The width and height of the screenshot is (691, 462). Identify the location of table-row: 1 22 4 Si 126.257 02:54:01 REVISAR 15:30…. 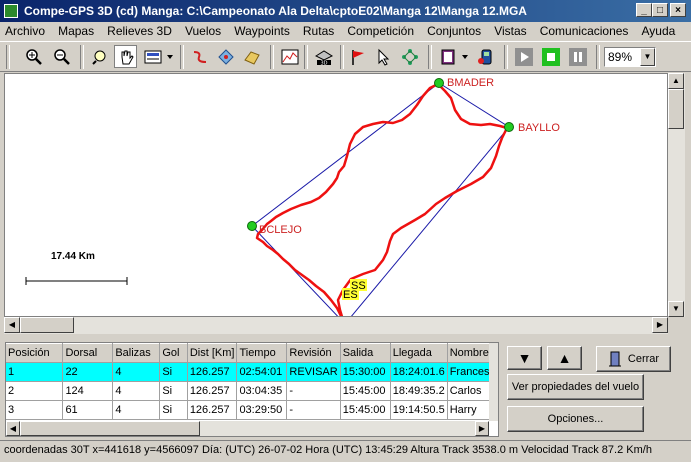
(252, 372).